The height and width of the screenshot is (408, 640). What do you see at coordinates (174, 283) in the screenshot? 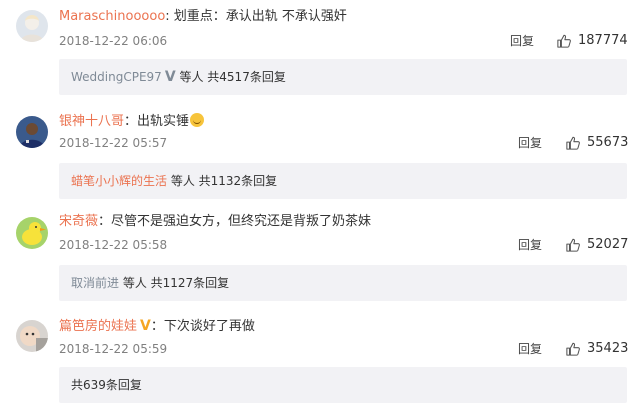
I see `sub-reply-count: 等人 共1127条回复` at bounding box center [174, 283].